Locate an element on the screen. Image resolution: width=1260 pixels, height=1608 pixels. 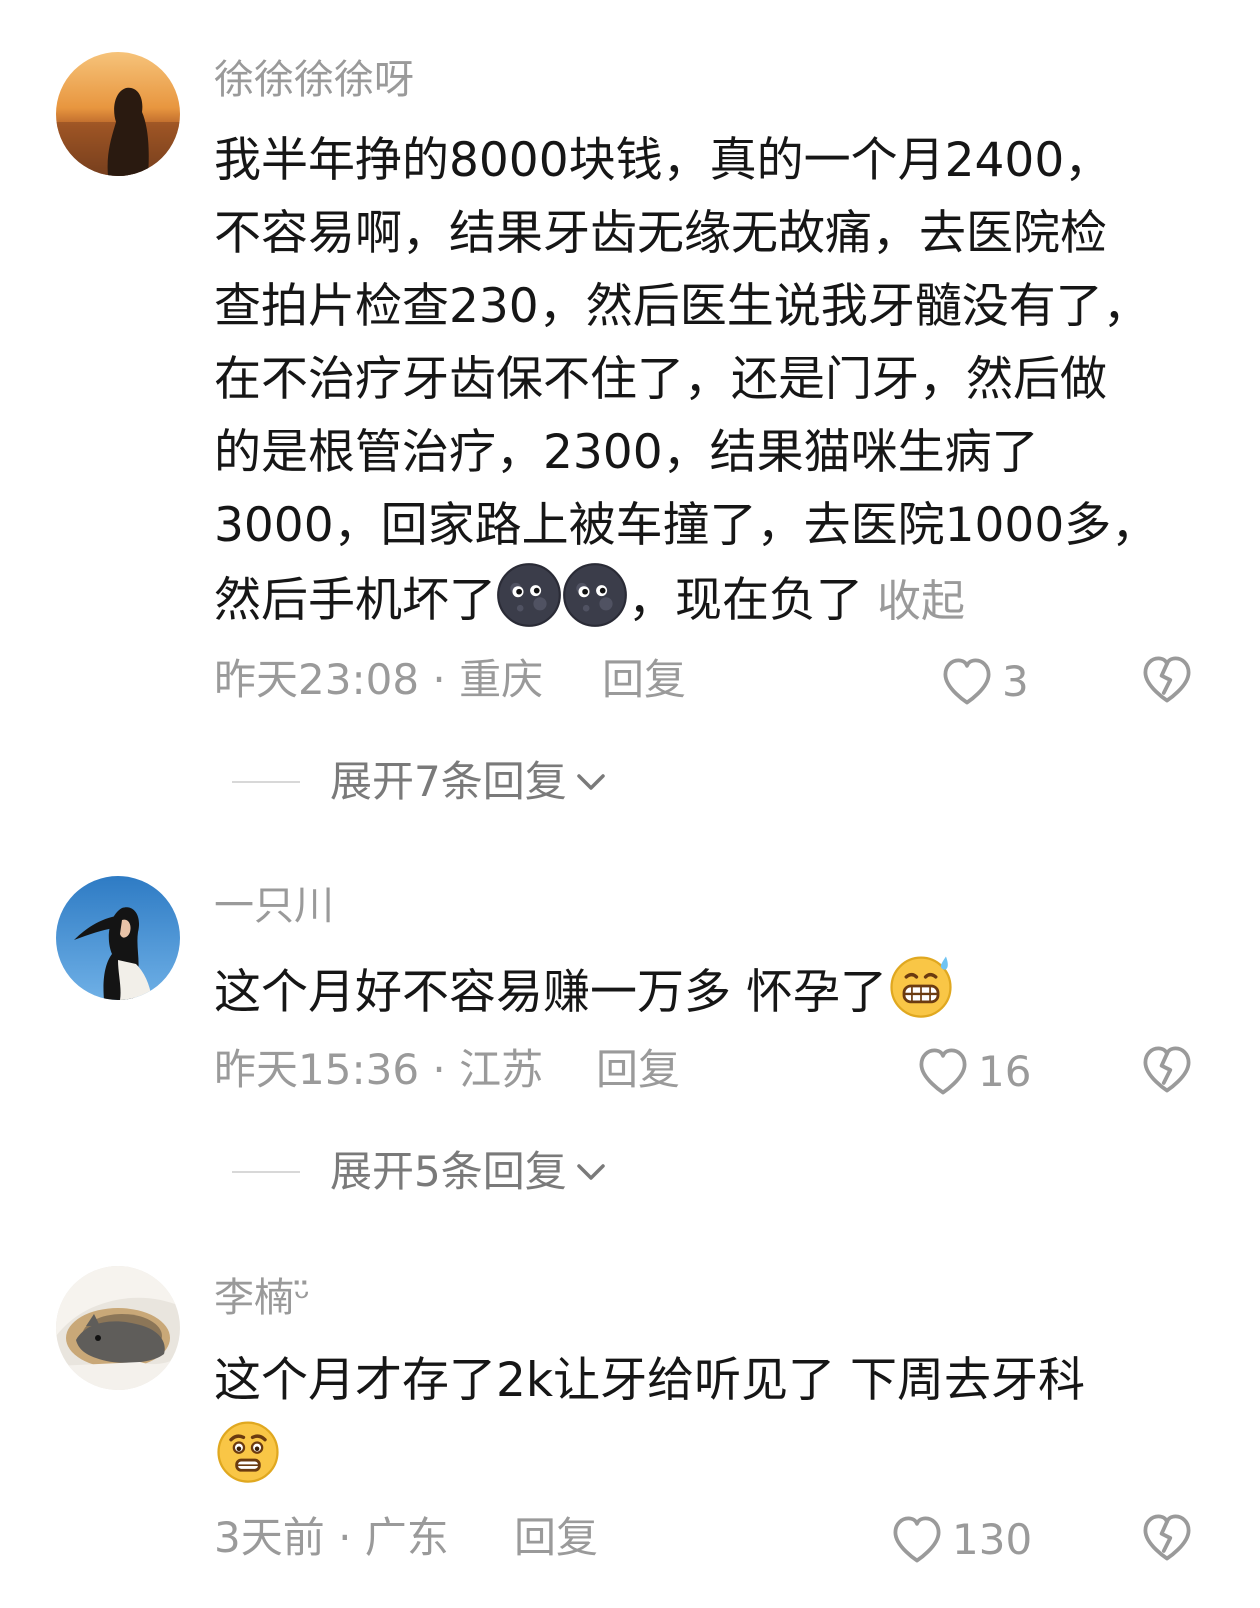
comment-line-last: 然后手机坏了 ，现在负了 收起 is located at coordinates (704, 605).